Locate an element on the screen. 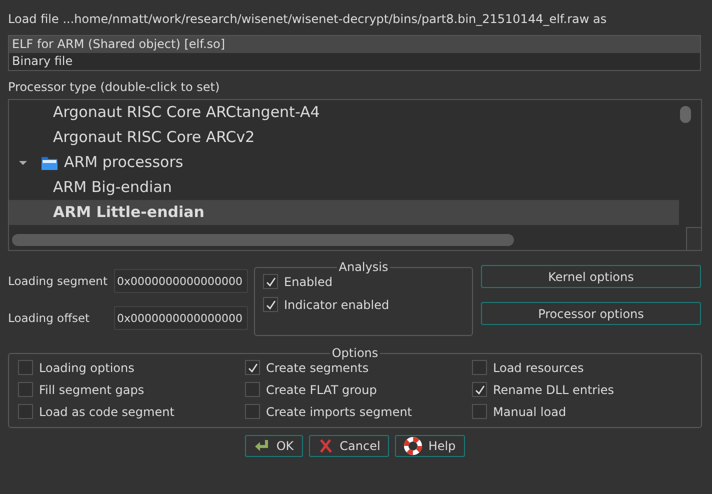  tree-item: Argonaut RISC Core ARCtangent-A4 is located at coordinates (344, 112).